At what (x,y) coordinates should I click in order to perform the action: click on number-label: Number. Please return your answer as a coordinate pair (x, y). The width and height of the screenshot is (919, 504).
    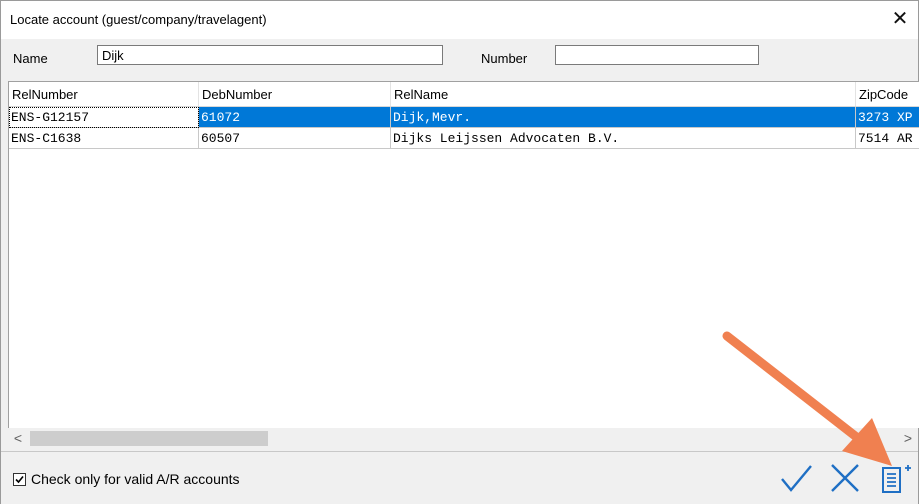
    Looking at the image, I should click on (504, 58).